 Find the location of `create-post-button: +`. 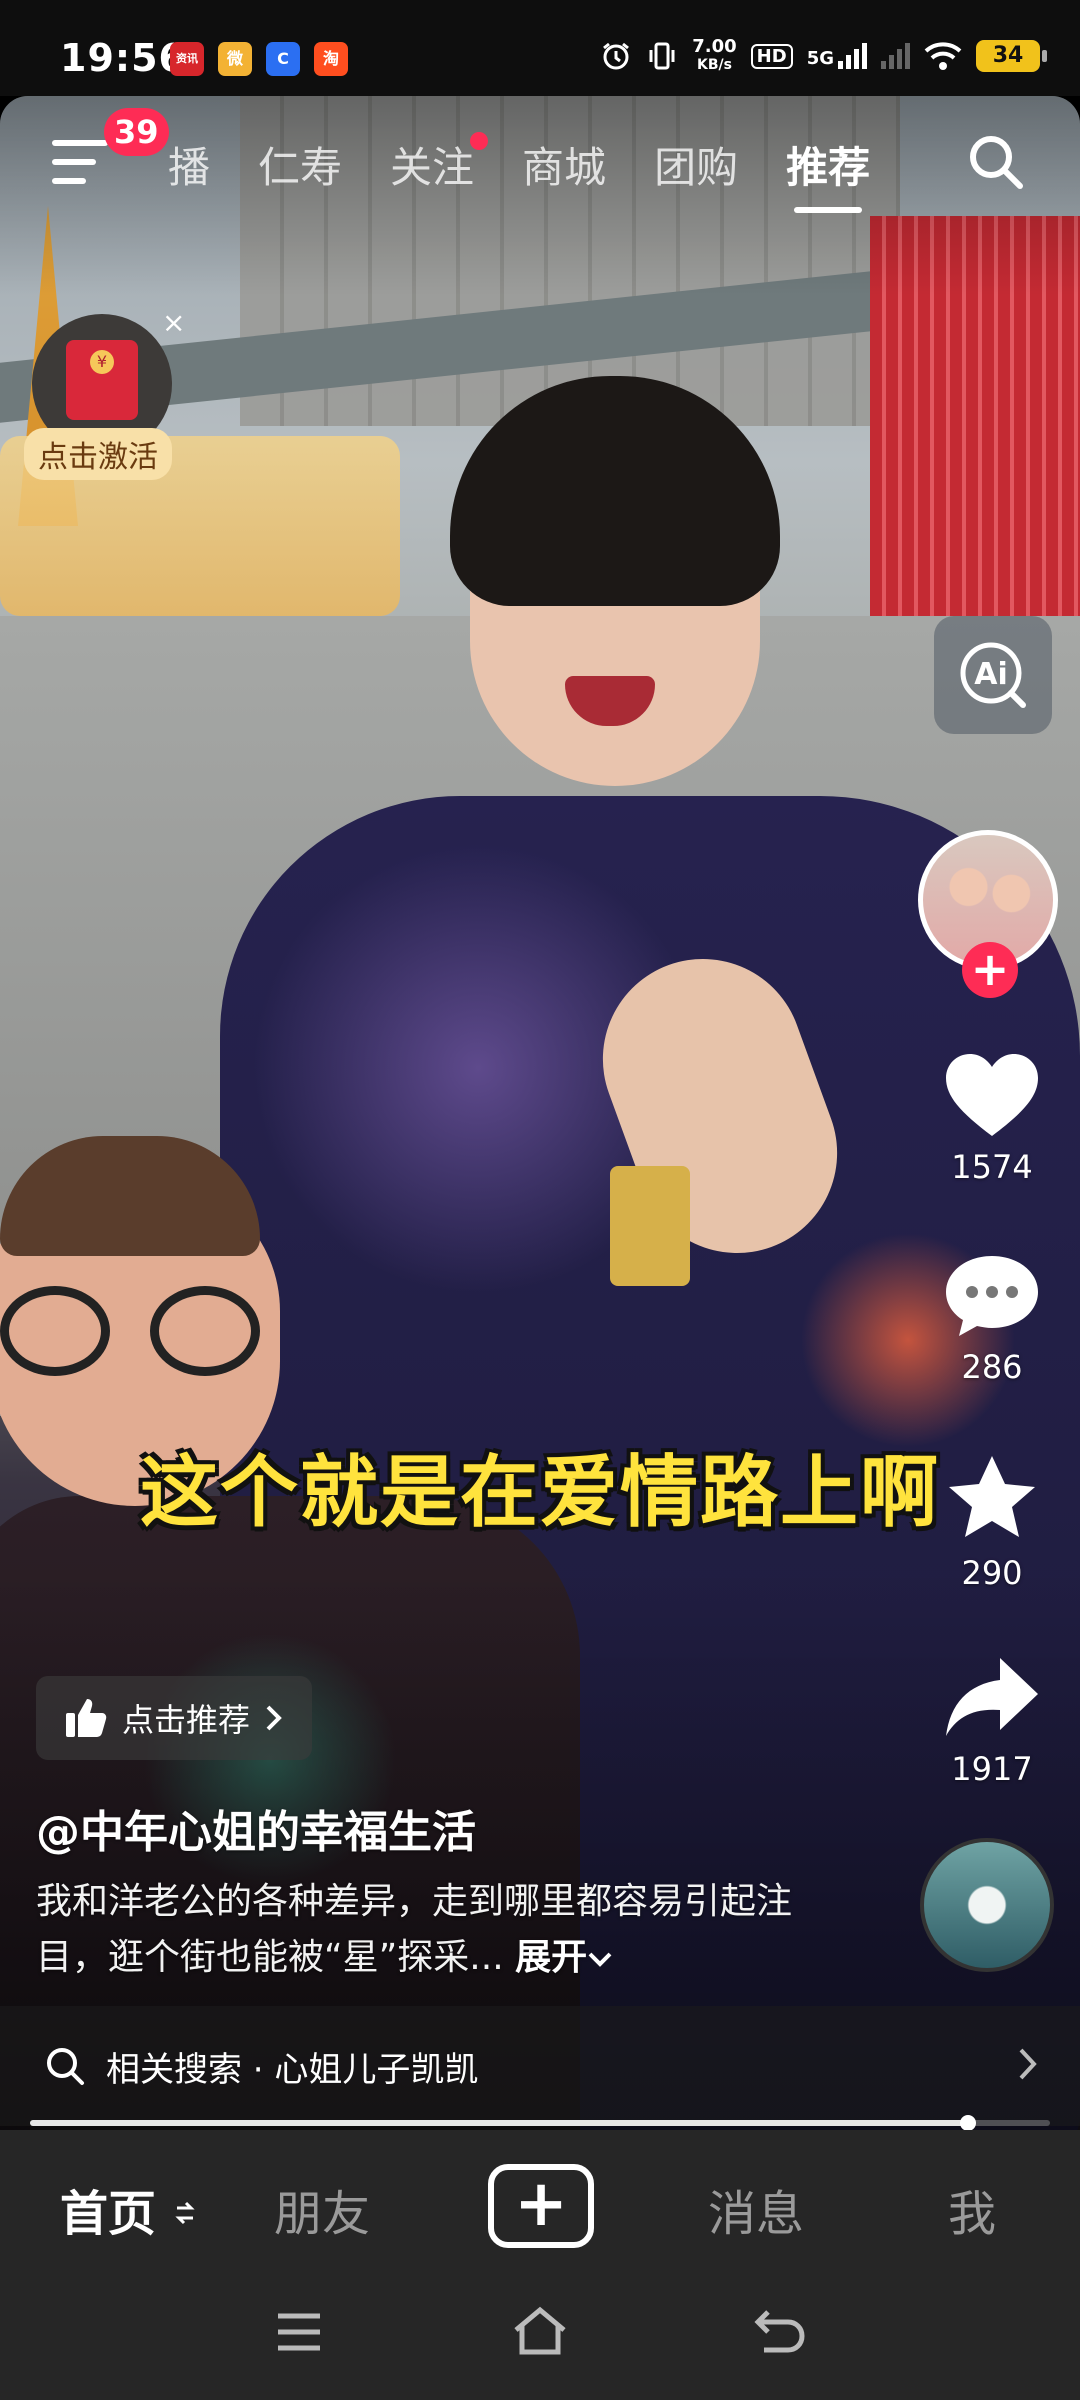

create-post-button: + is located at coordinates (541, 2206).